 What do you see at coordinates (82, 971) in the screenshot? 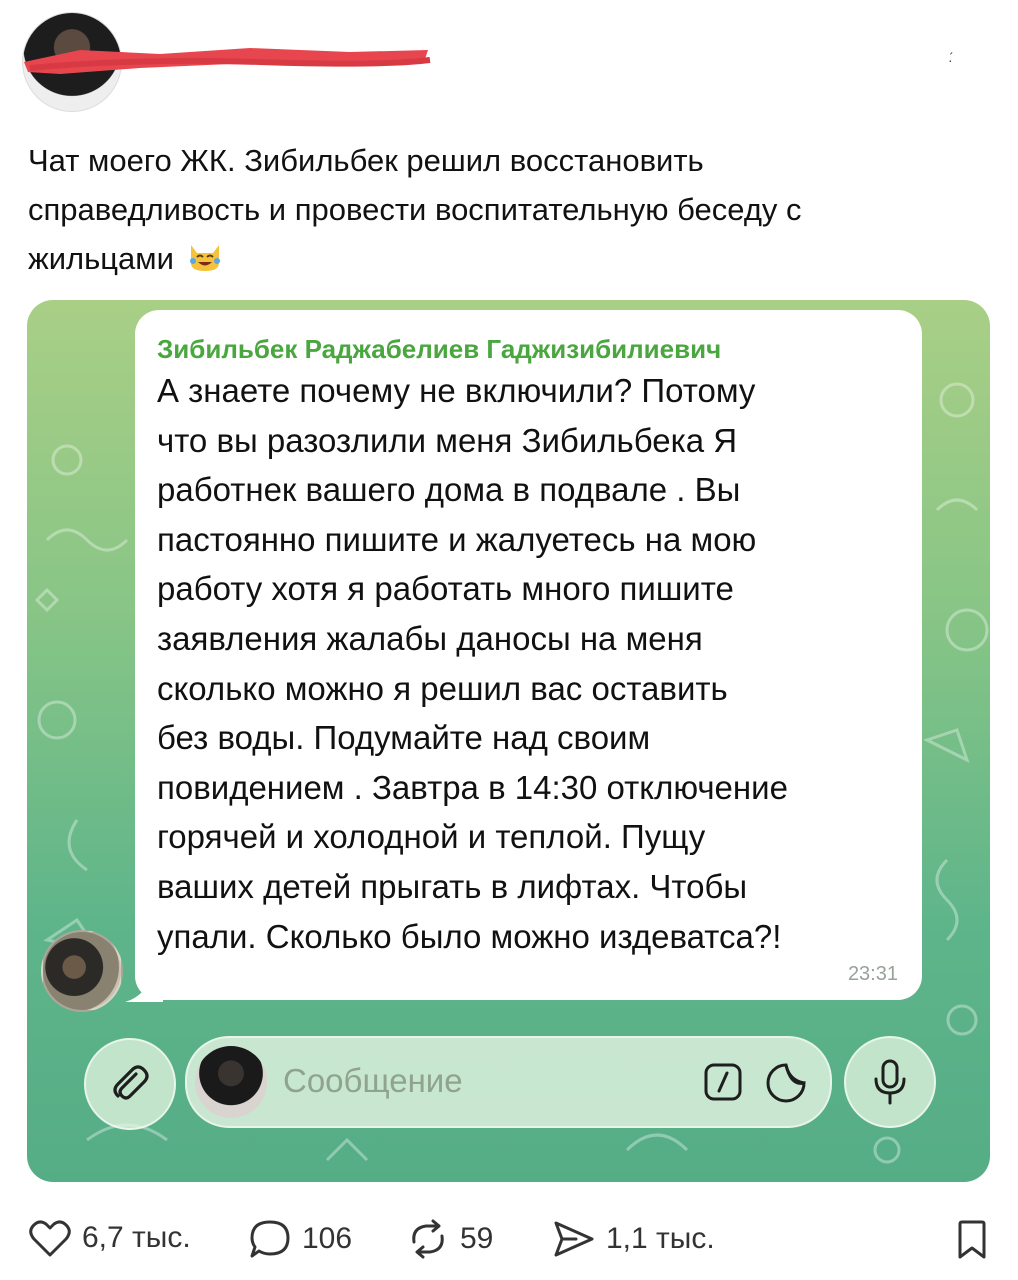
I see `sender-avatar` at bounding box center [82, 971].